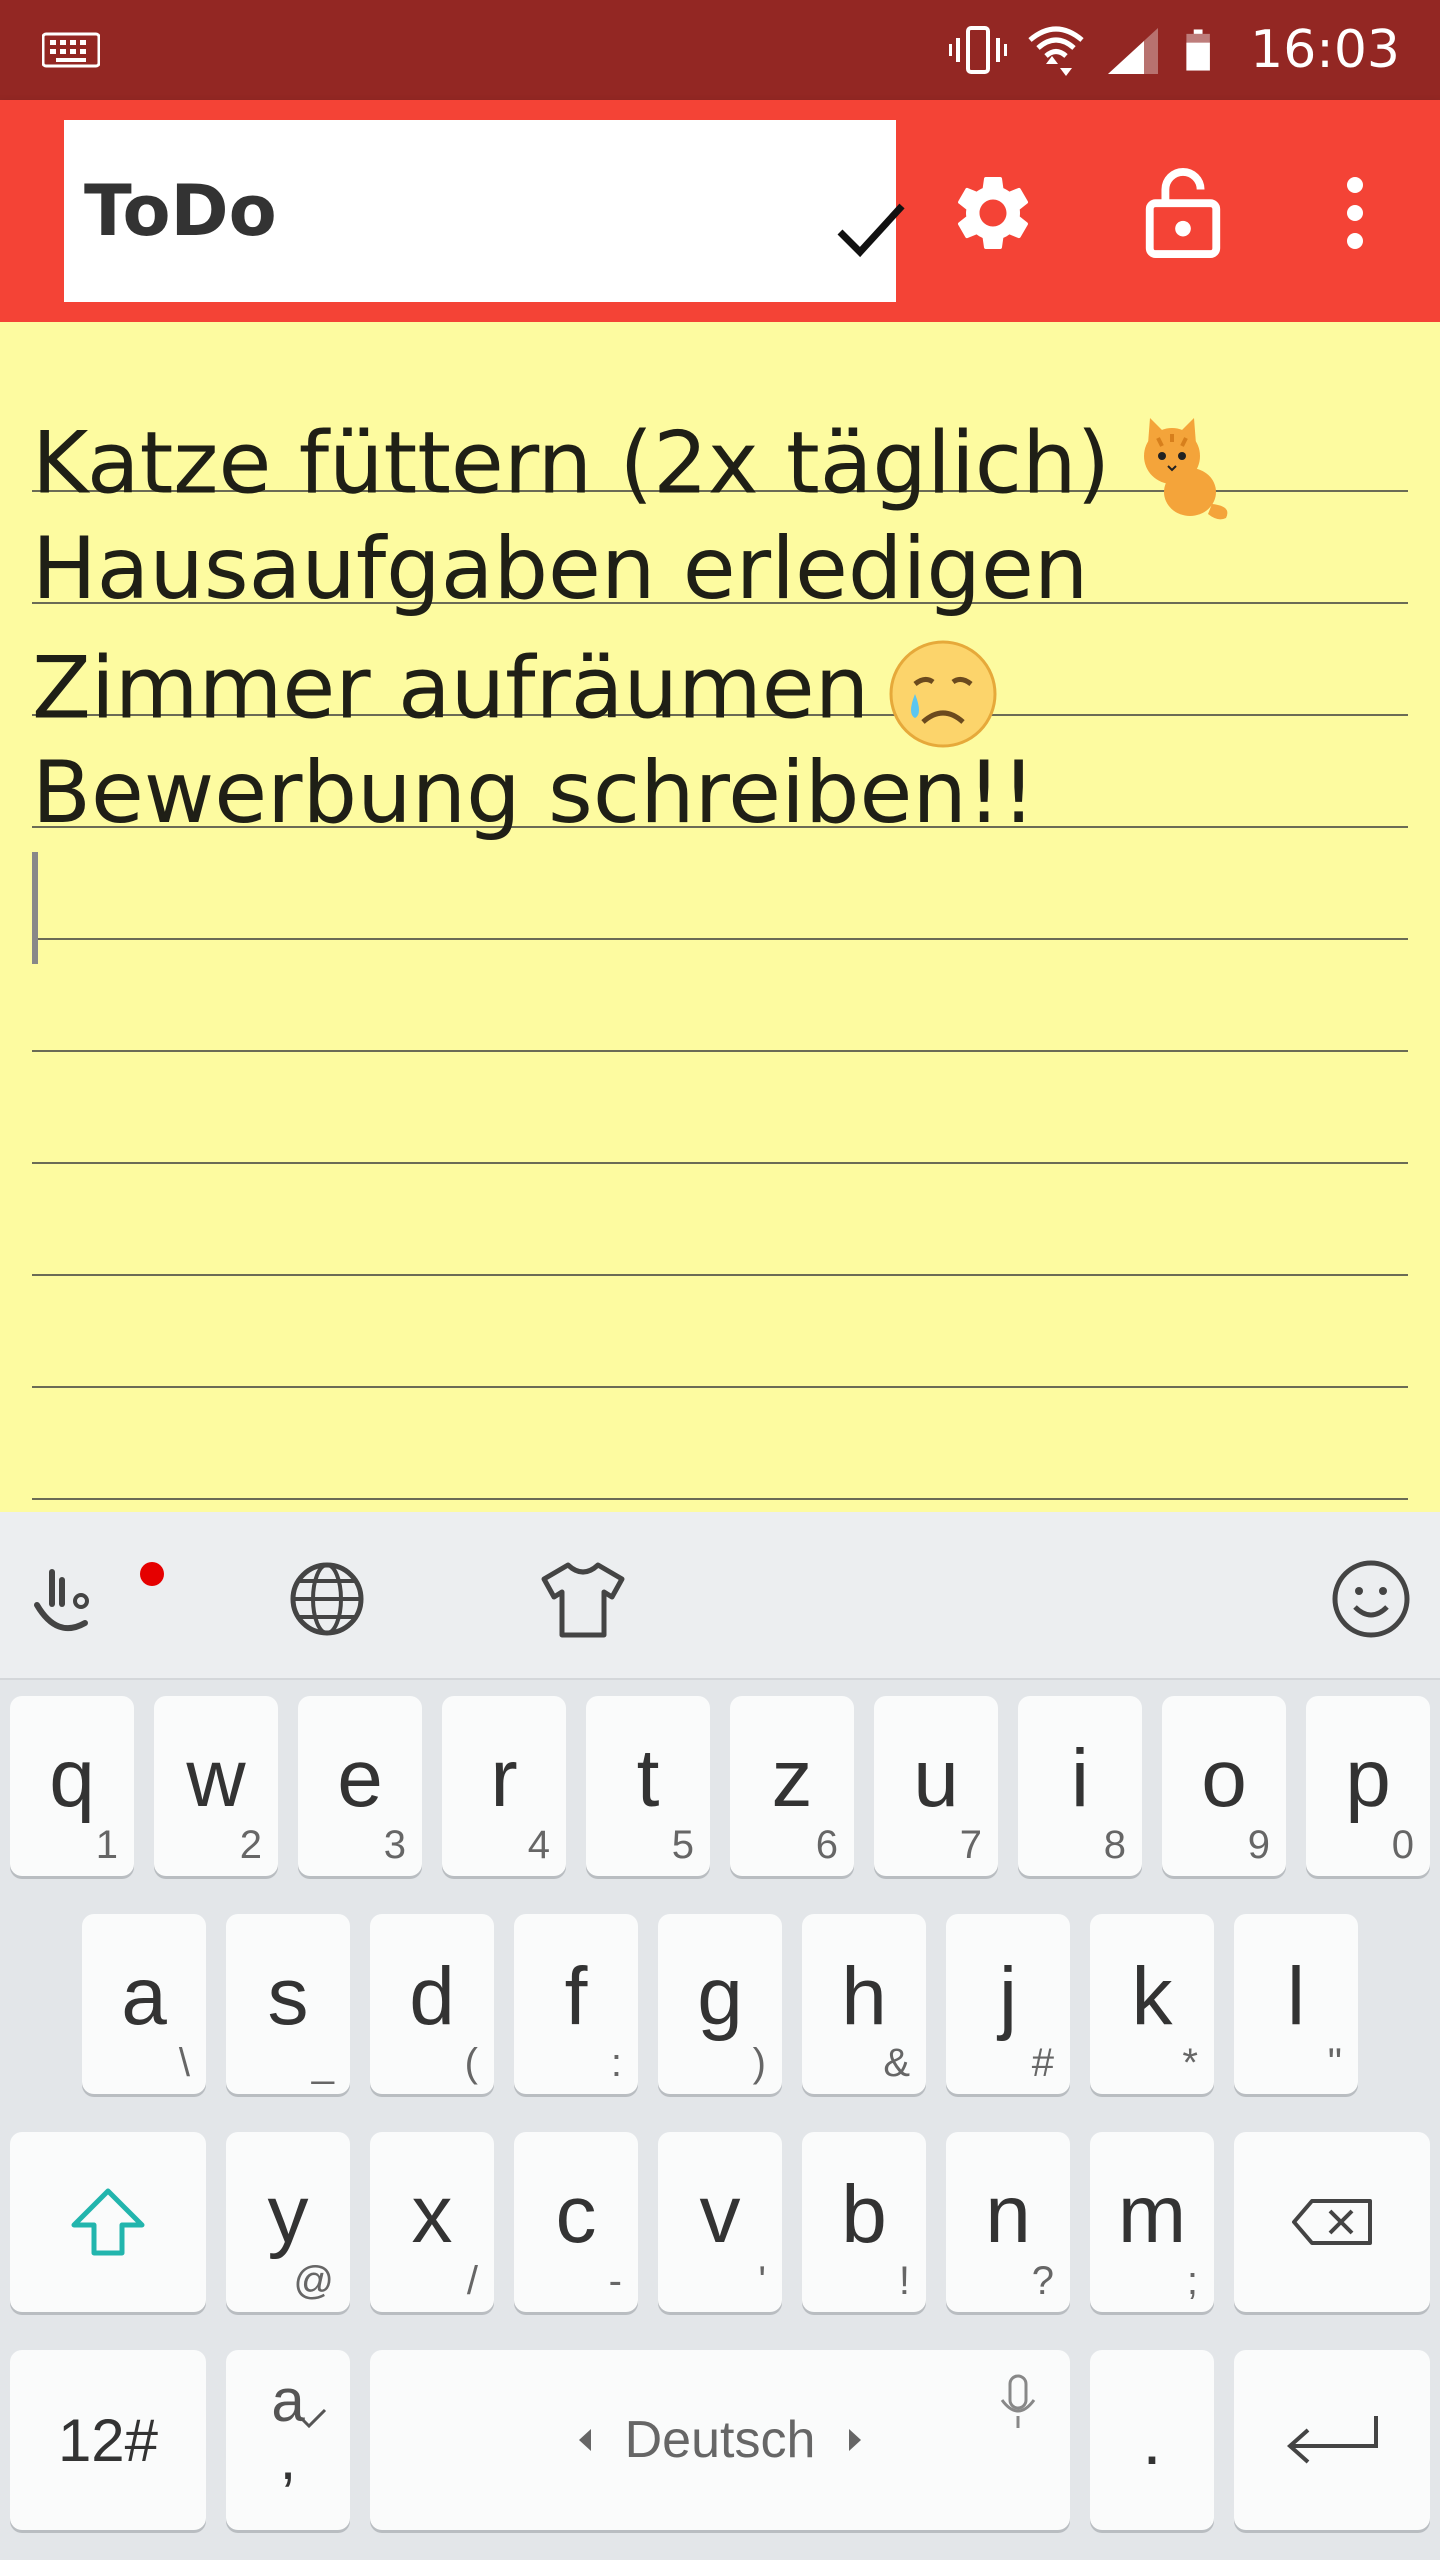  What do you see at coordinates (864, 2004) in the screenshot?
I see `key-h: h &` at bounding box center [864, 2004].